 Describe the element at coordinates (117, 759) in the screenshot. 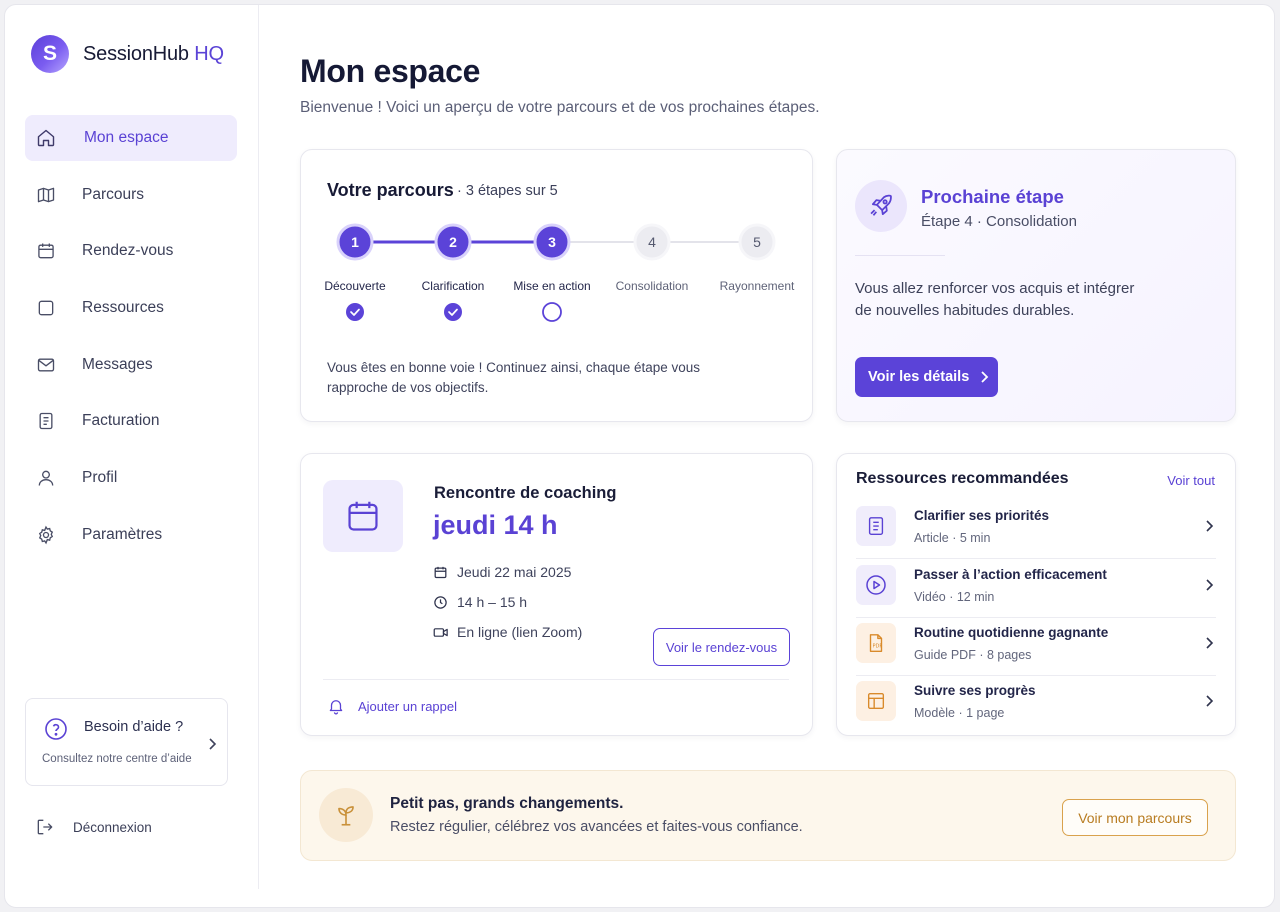

I see `help-subtitle: Consultez notre centre d’aide` at that location.